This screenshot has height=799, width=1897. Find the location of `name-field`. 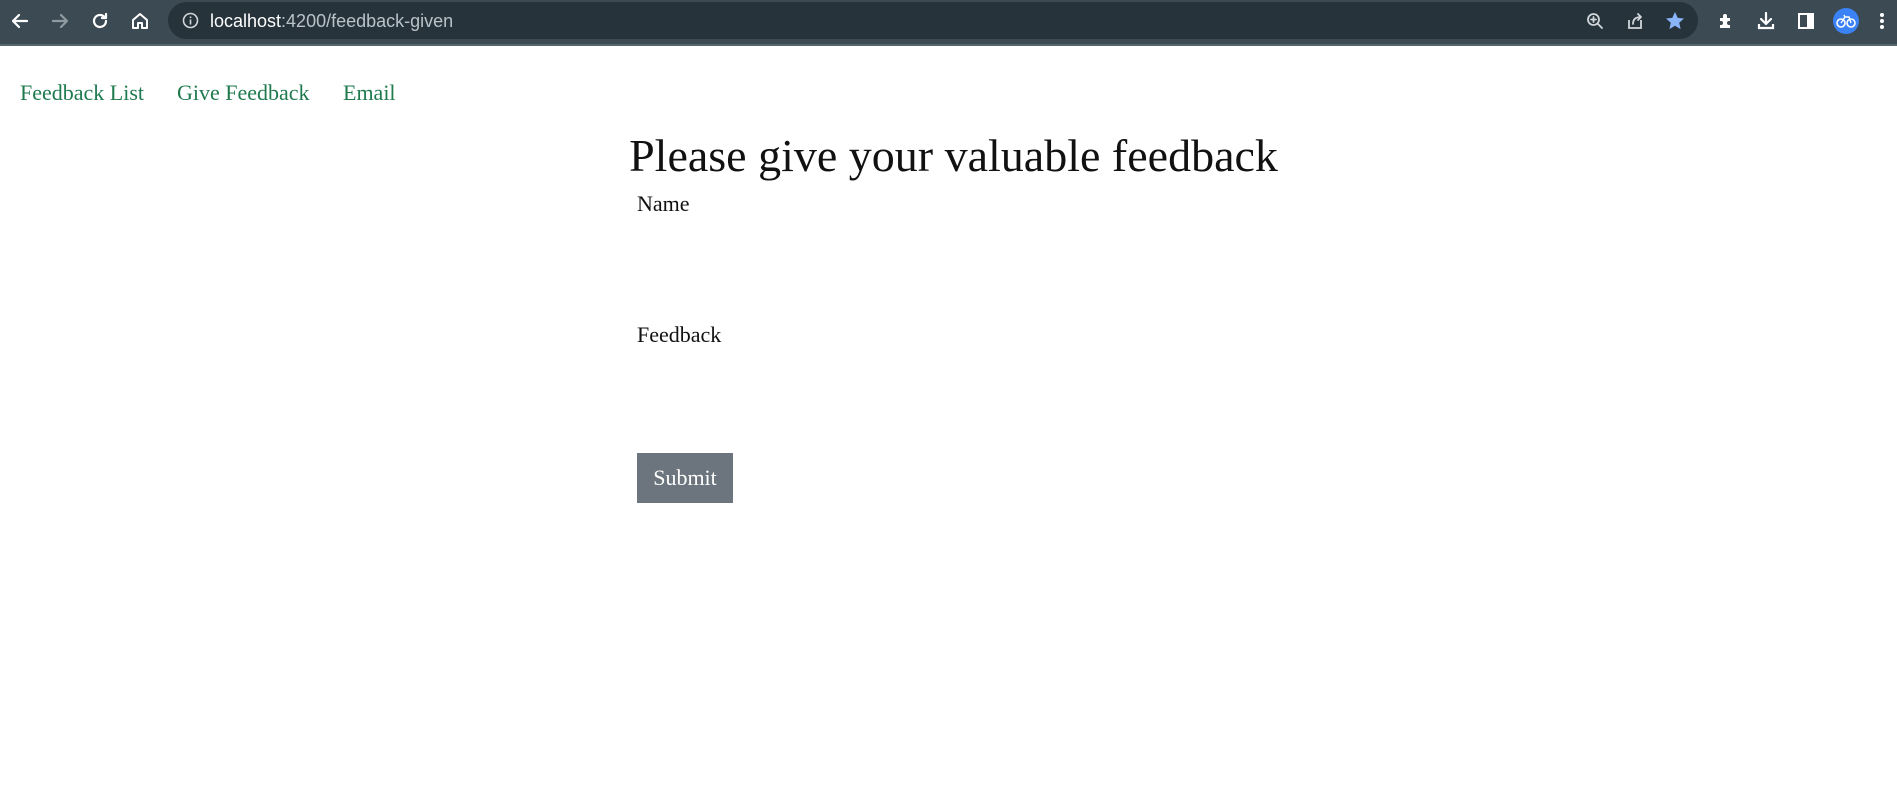

name-field is located at coordinates (947, 247).